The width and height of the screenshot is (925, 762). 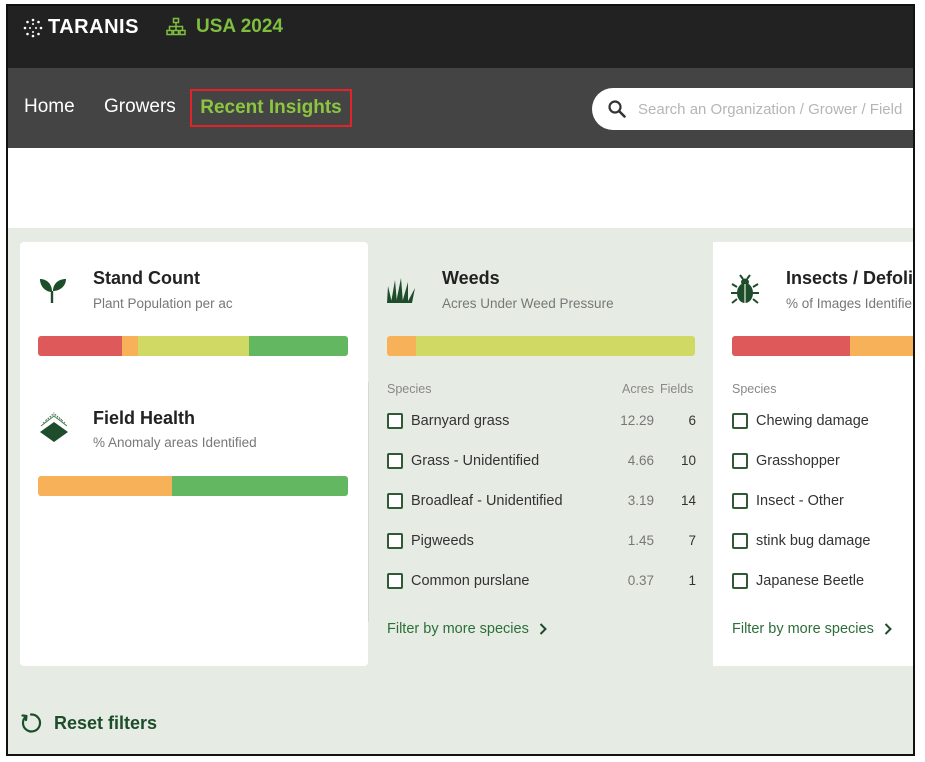 I want to click on reset-filters-label: Reset filters, so click(x=106, y=722).